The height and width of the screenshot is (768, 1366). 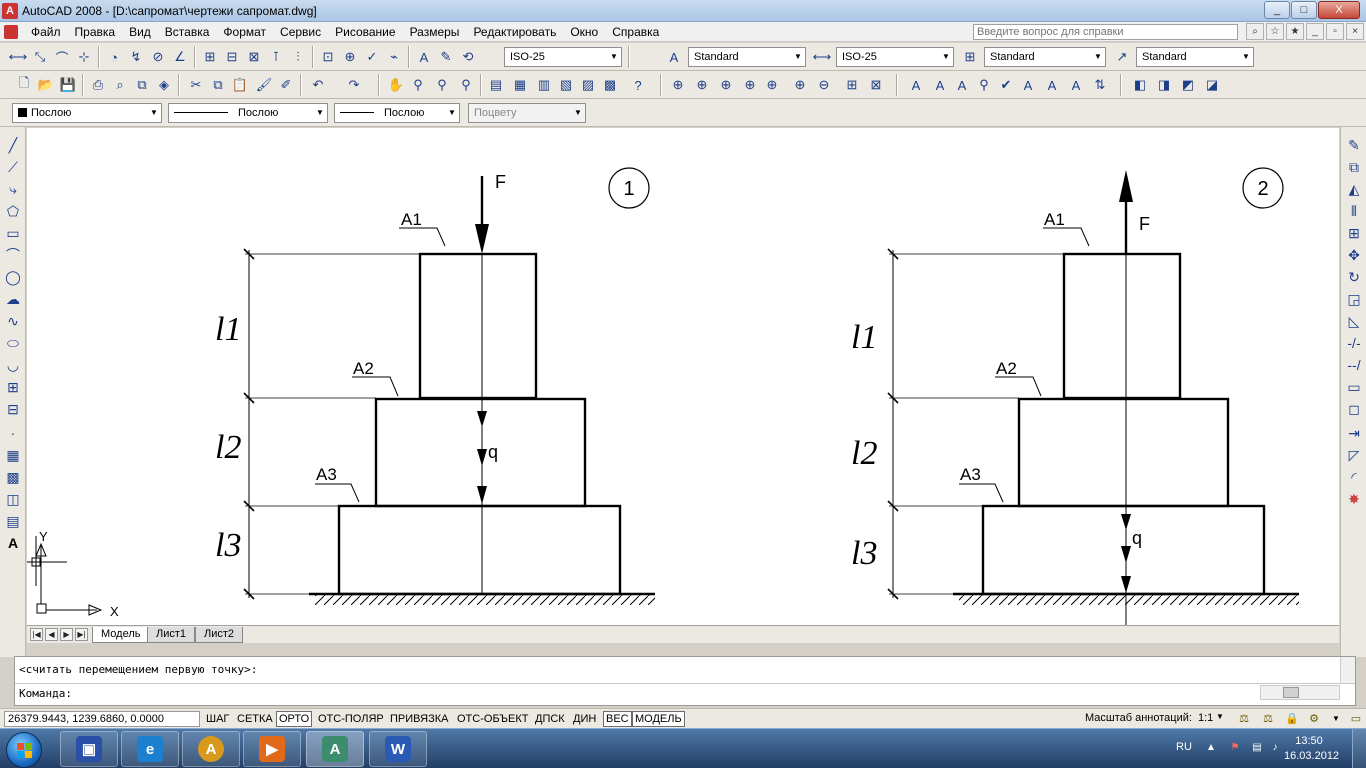 I want to click on jogged-dimension-icon: ↯, so click(x=136, y=57).